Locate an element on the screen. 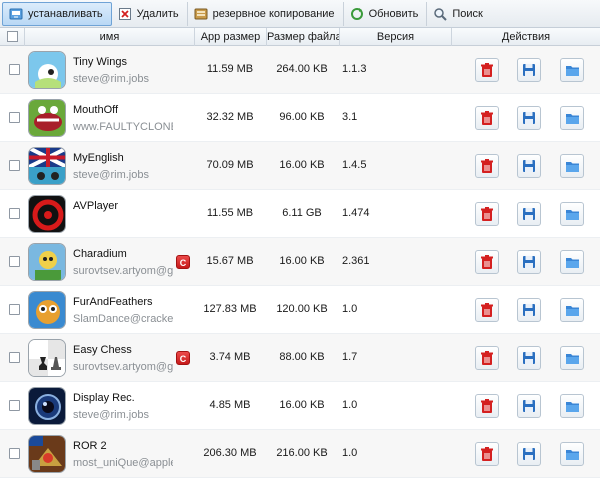 This screenshot has height=478, width=600. table-row: AVPlayer 11.55 MB 6.11 GB 1.474 is located at coordinates (300, 214).